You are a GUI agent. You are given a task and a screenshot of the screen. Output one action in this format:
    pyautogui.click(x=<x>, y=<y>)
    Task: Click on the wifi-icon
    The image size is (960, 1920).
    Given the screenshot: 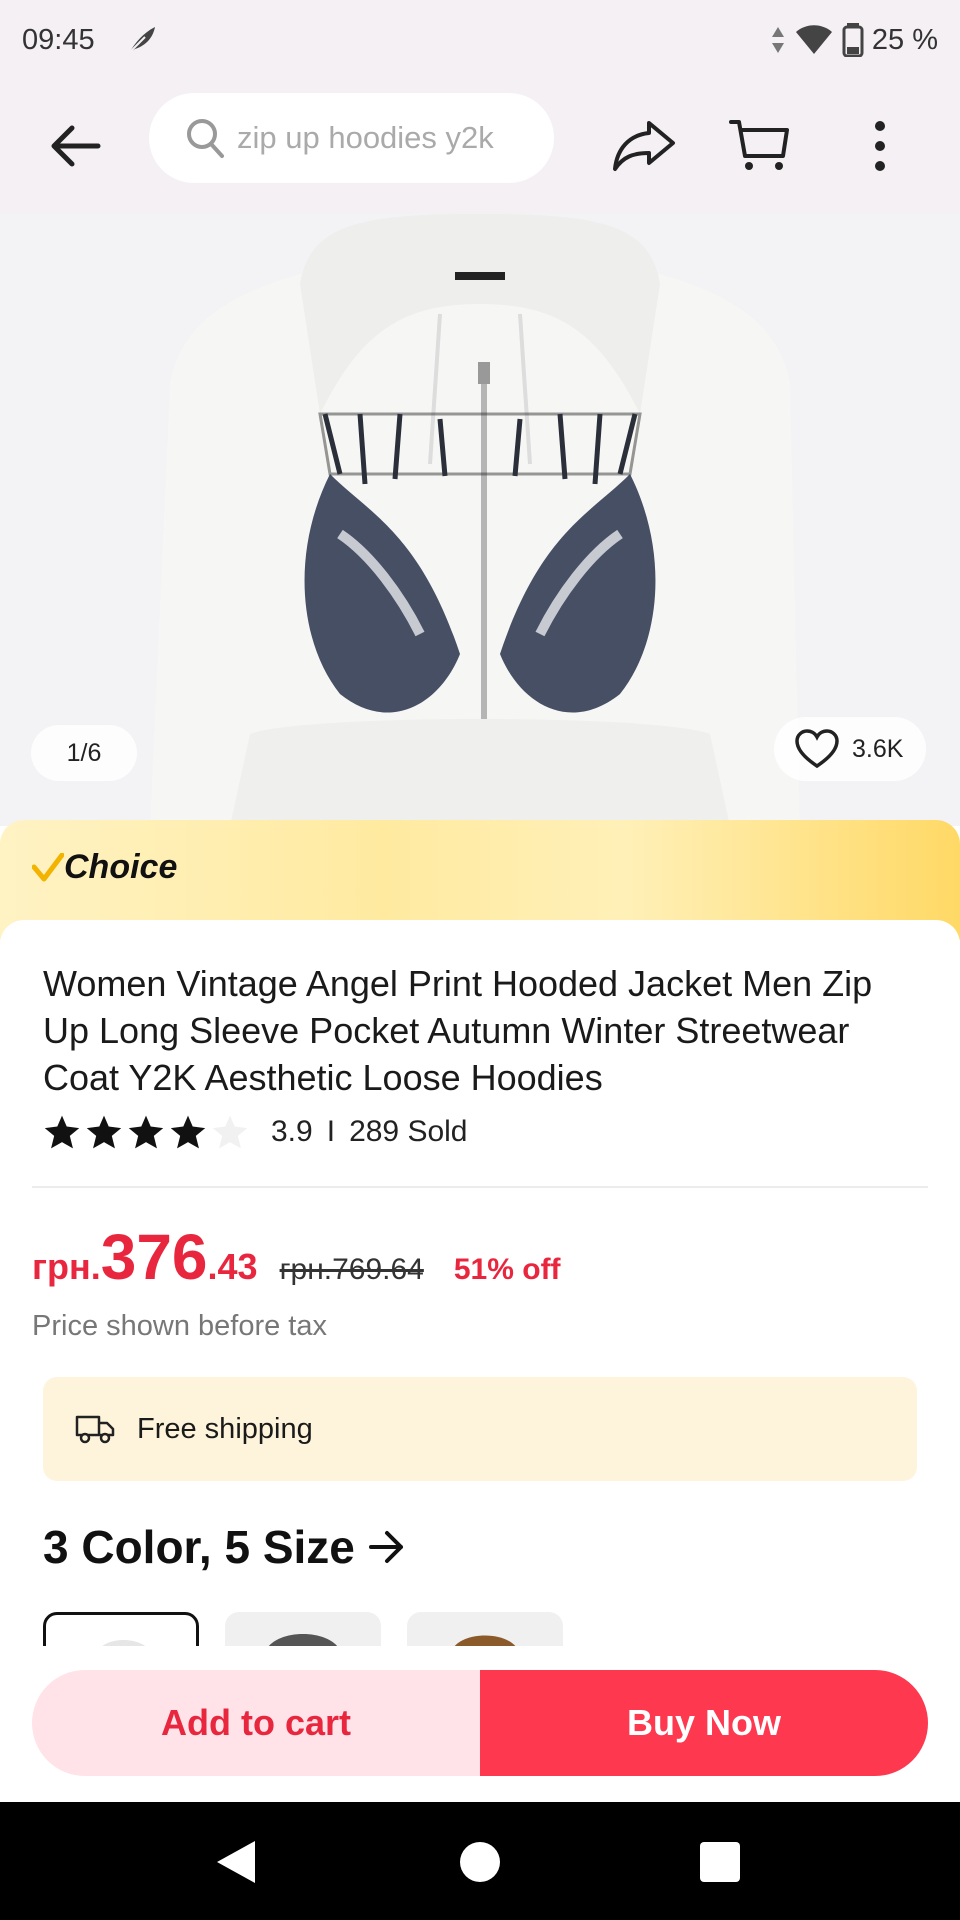 What is the action you would take?
    pyautogui.click(x=813, y=39)
    